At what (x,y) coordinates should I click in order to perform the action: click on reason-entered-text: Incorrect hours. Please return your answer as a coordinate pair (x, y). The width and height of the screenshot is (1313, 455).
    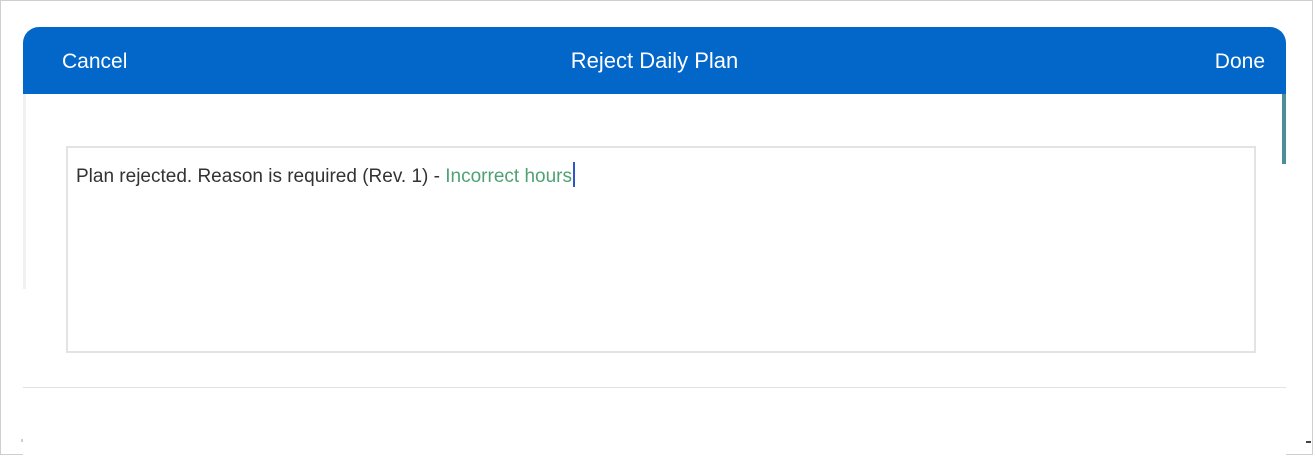
    Looking at the image, I should click on (508, 176).